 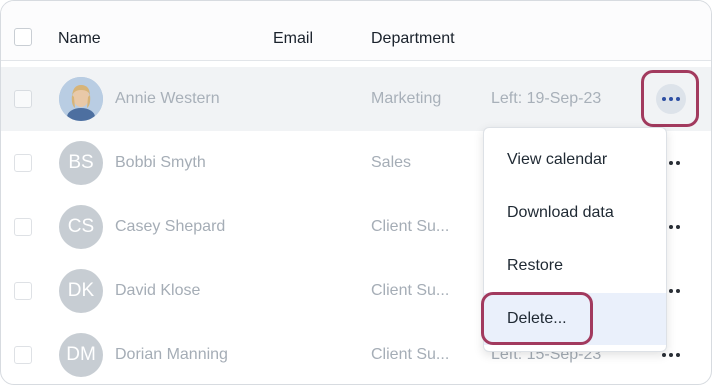 What do you see at coordinates (356, 60) in the screenshot?
I see `header-divider` at bounding box center [356, 60].